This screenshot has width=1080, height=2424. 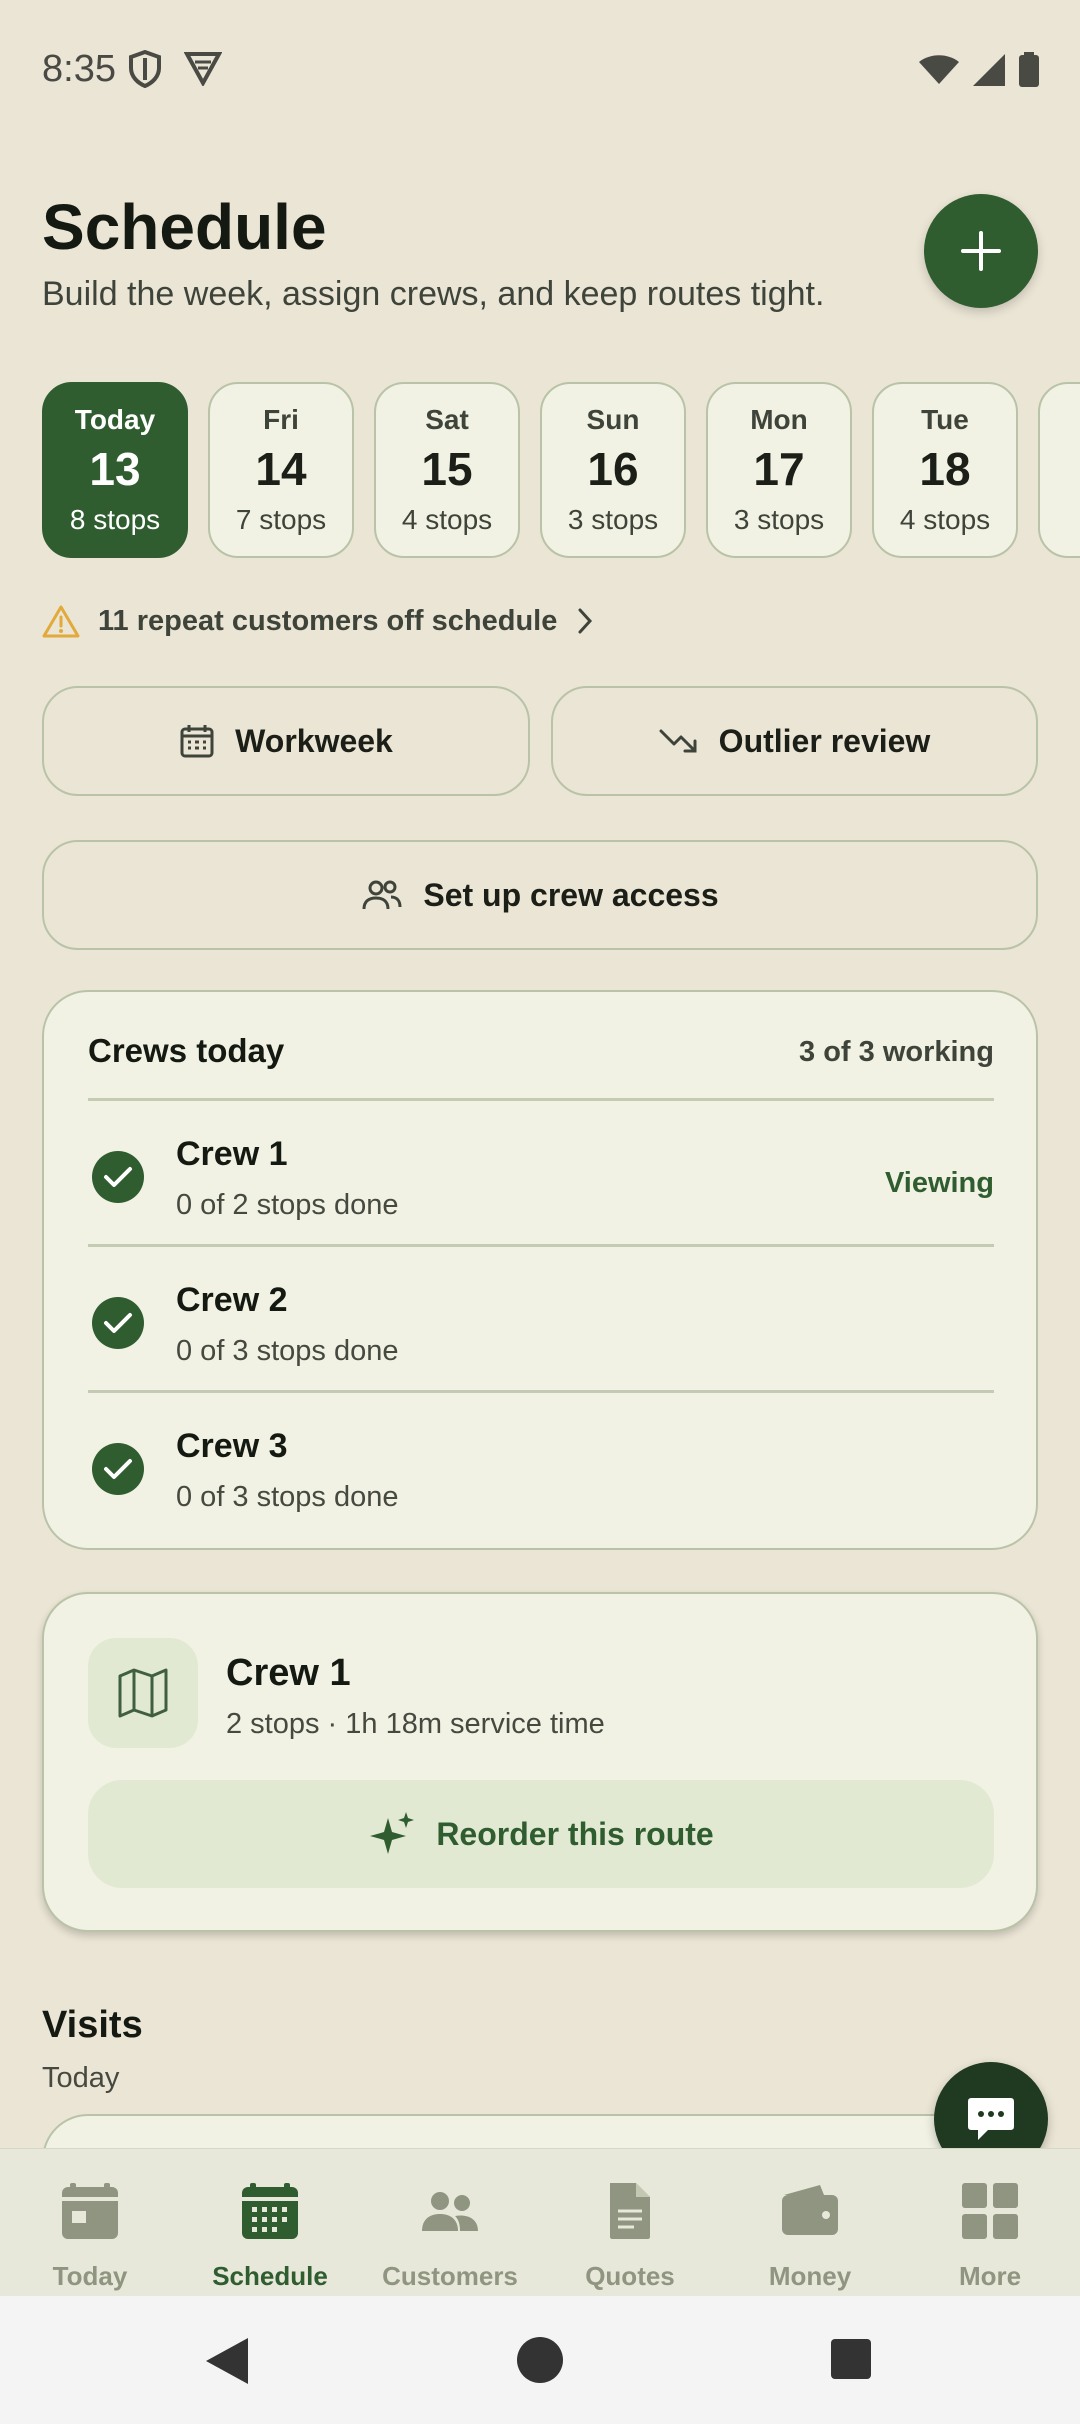 I want to click on day-chip-mon: Mon 17 3 stops, so click(x=779, y=470).